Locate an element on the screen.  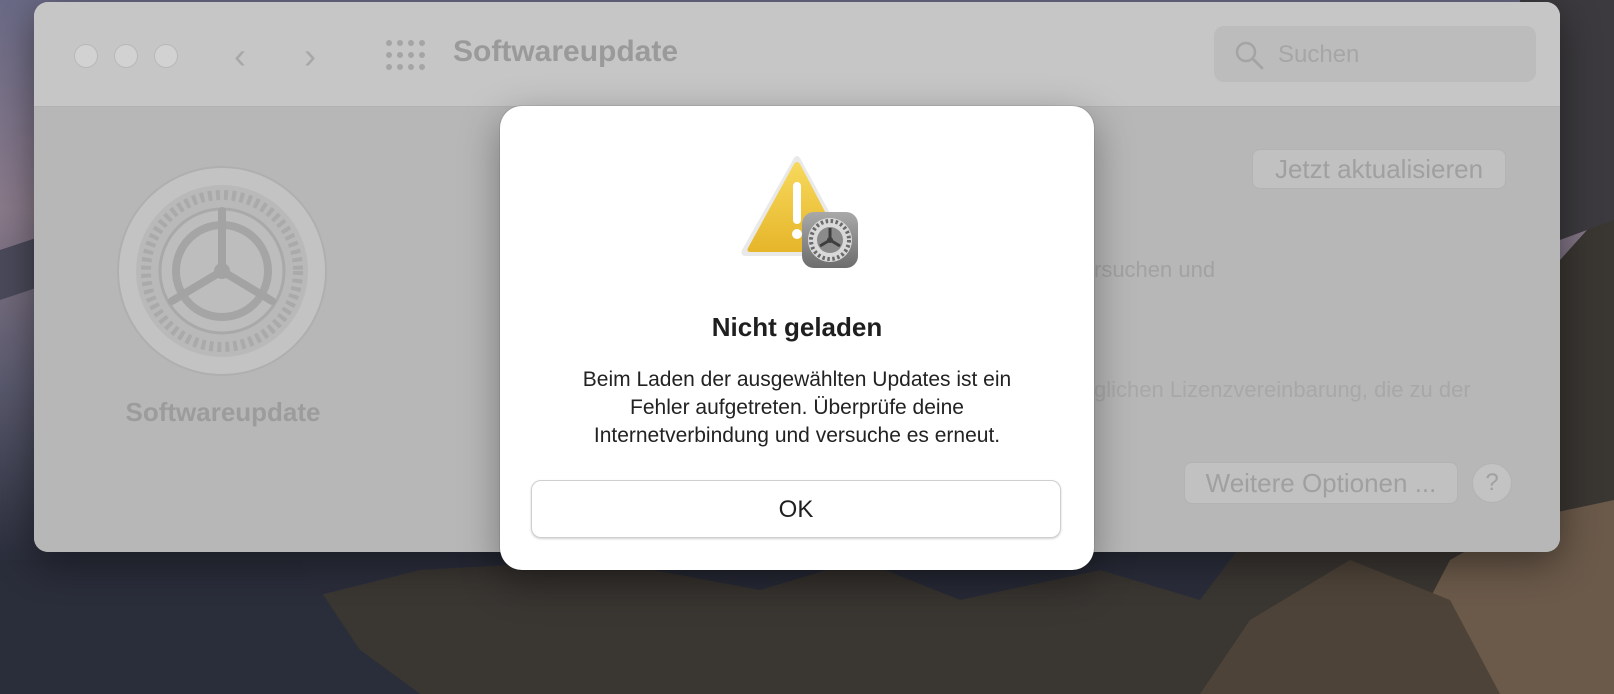
window-title: Softwareupdate is located at coordinates (566, 51).